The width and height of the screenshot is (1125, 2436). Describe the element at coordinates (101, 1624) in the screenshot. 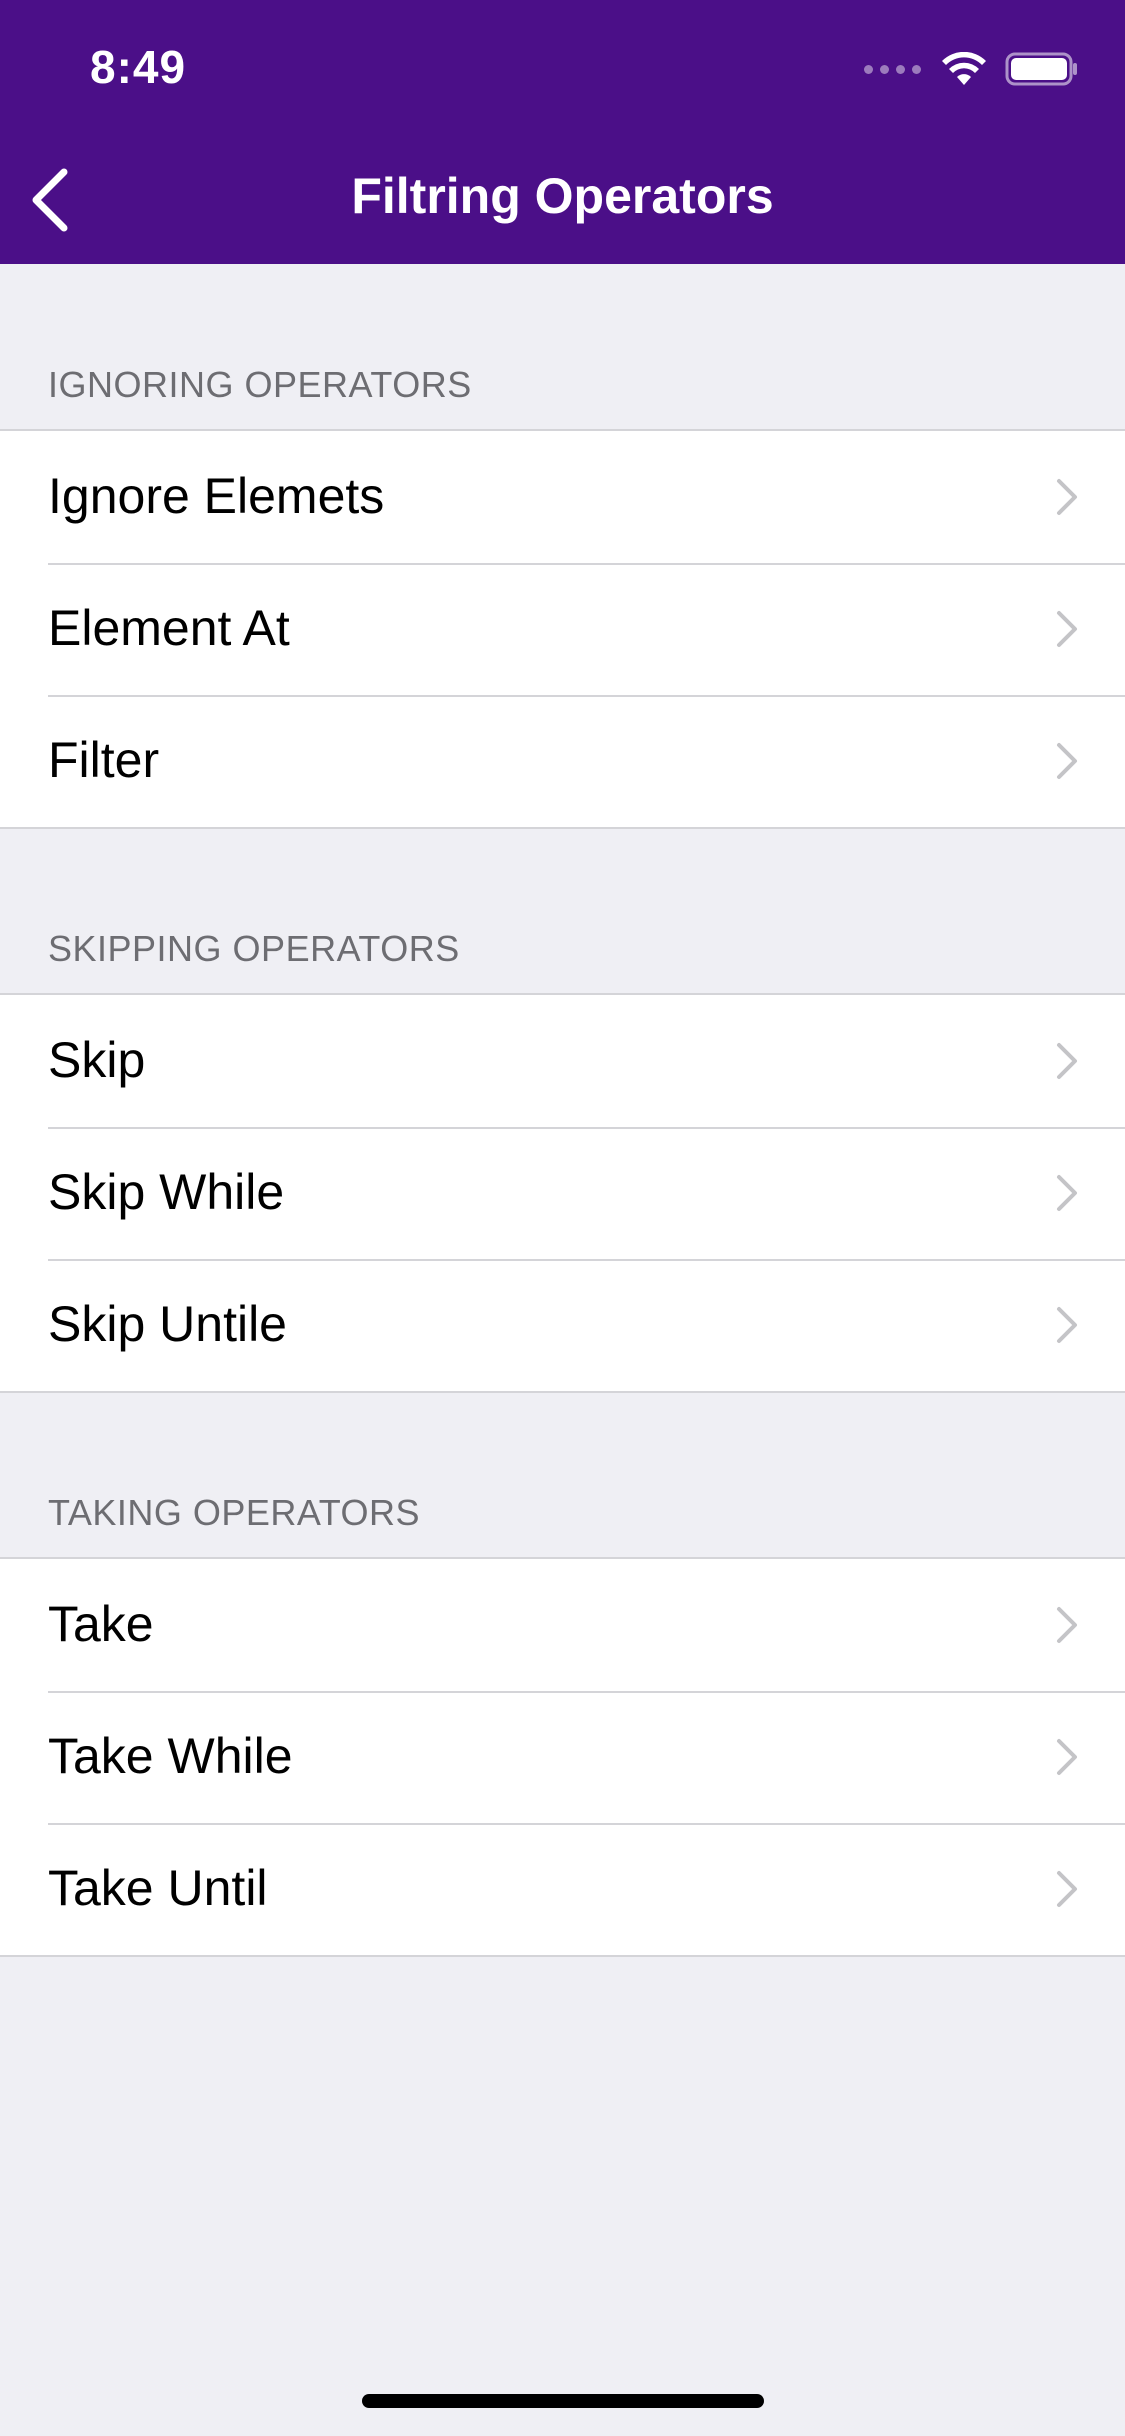

I see `list-item-label: Take` at that location.